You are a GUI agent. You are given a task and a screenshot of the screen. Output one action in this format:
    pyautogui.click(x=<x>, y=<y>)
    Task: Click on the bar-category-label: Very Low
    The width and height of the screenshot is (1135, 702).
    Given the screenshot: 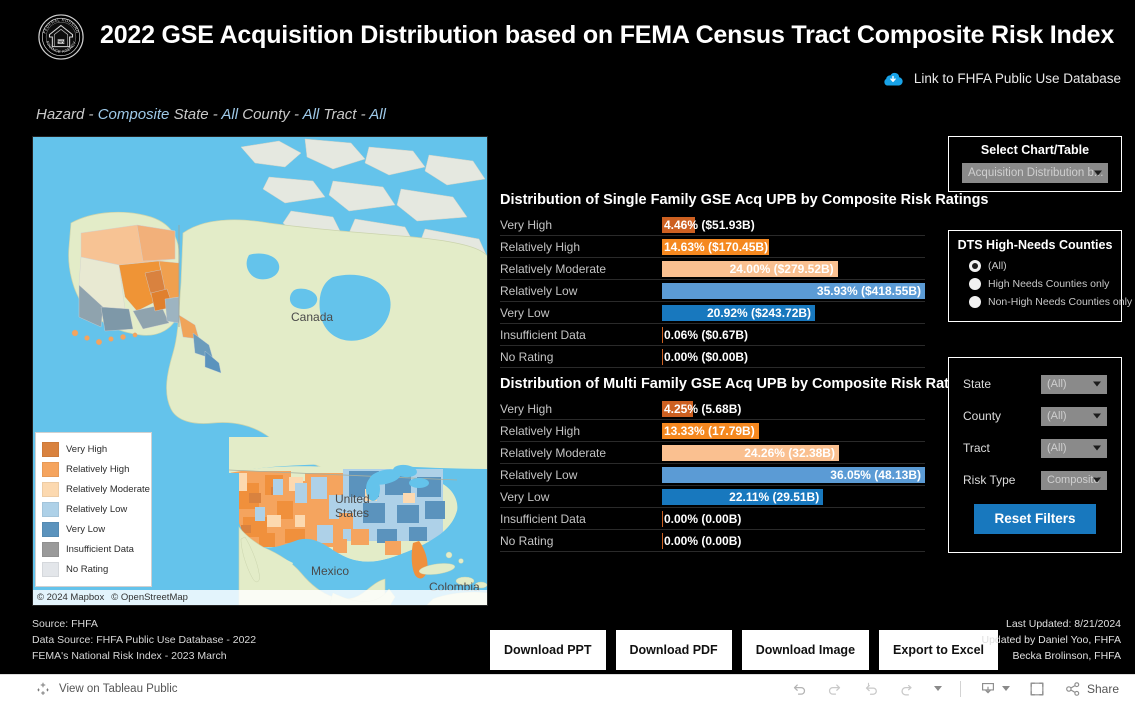 What is the action you would take?
    pyautogui.click(x=525, y=312)
    